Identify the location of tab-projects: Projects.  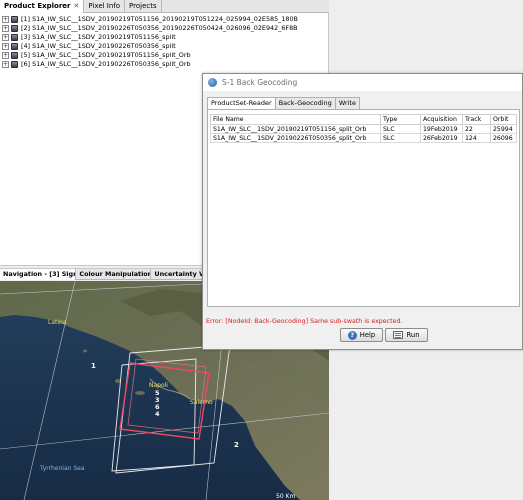
(143, 6).